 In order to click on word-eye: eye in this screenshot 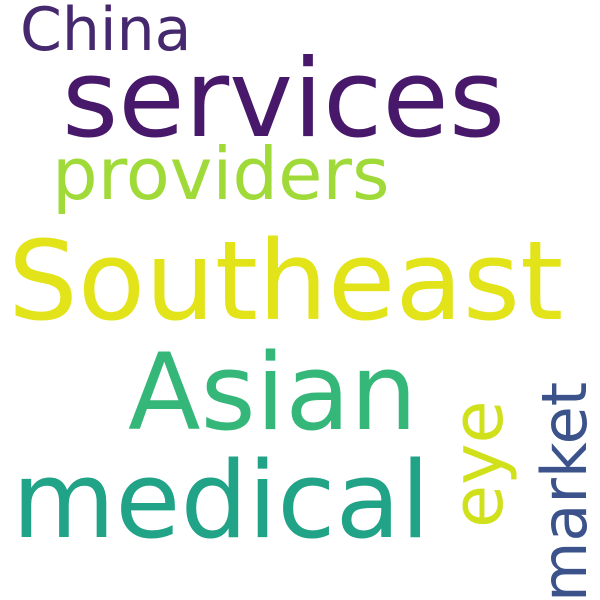, I will do `click(478, 464)`.